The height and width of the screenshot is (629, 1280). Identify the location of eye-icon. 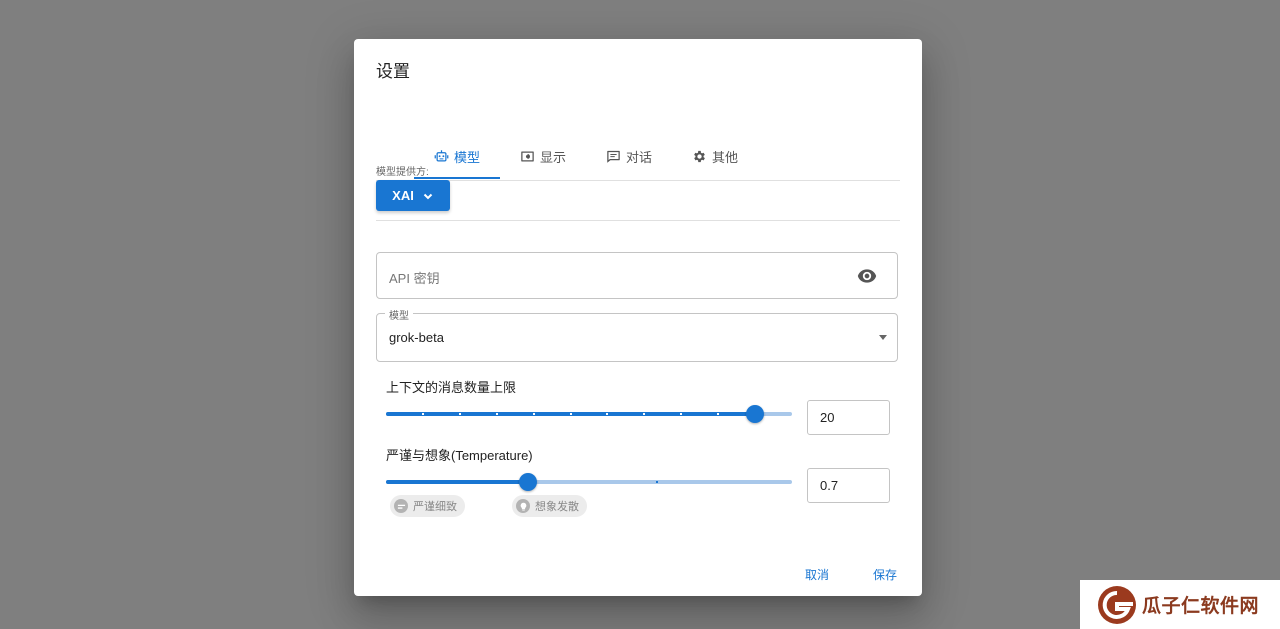
(867, 276).